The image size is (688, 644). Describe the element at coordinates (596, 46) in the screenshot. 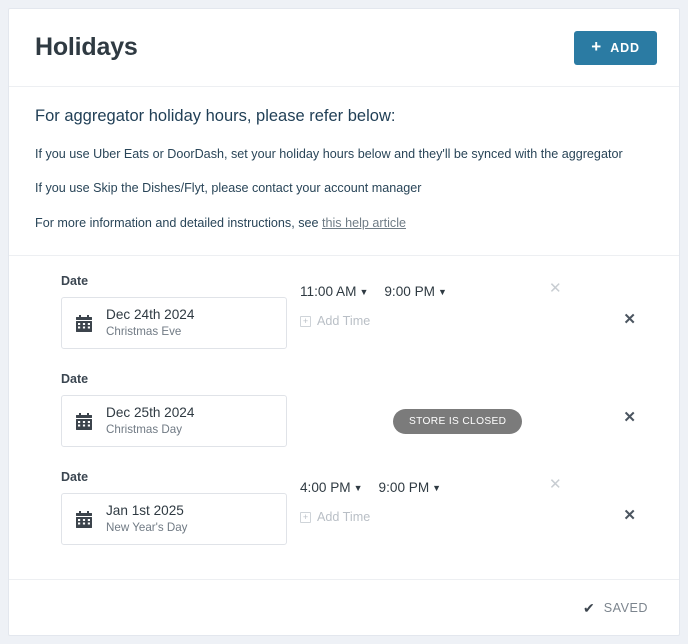

I see `plus-icon: +` at that location.